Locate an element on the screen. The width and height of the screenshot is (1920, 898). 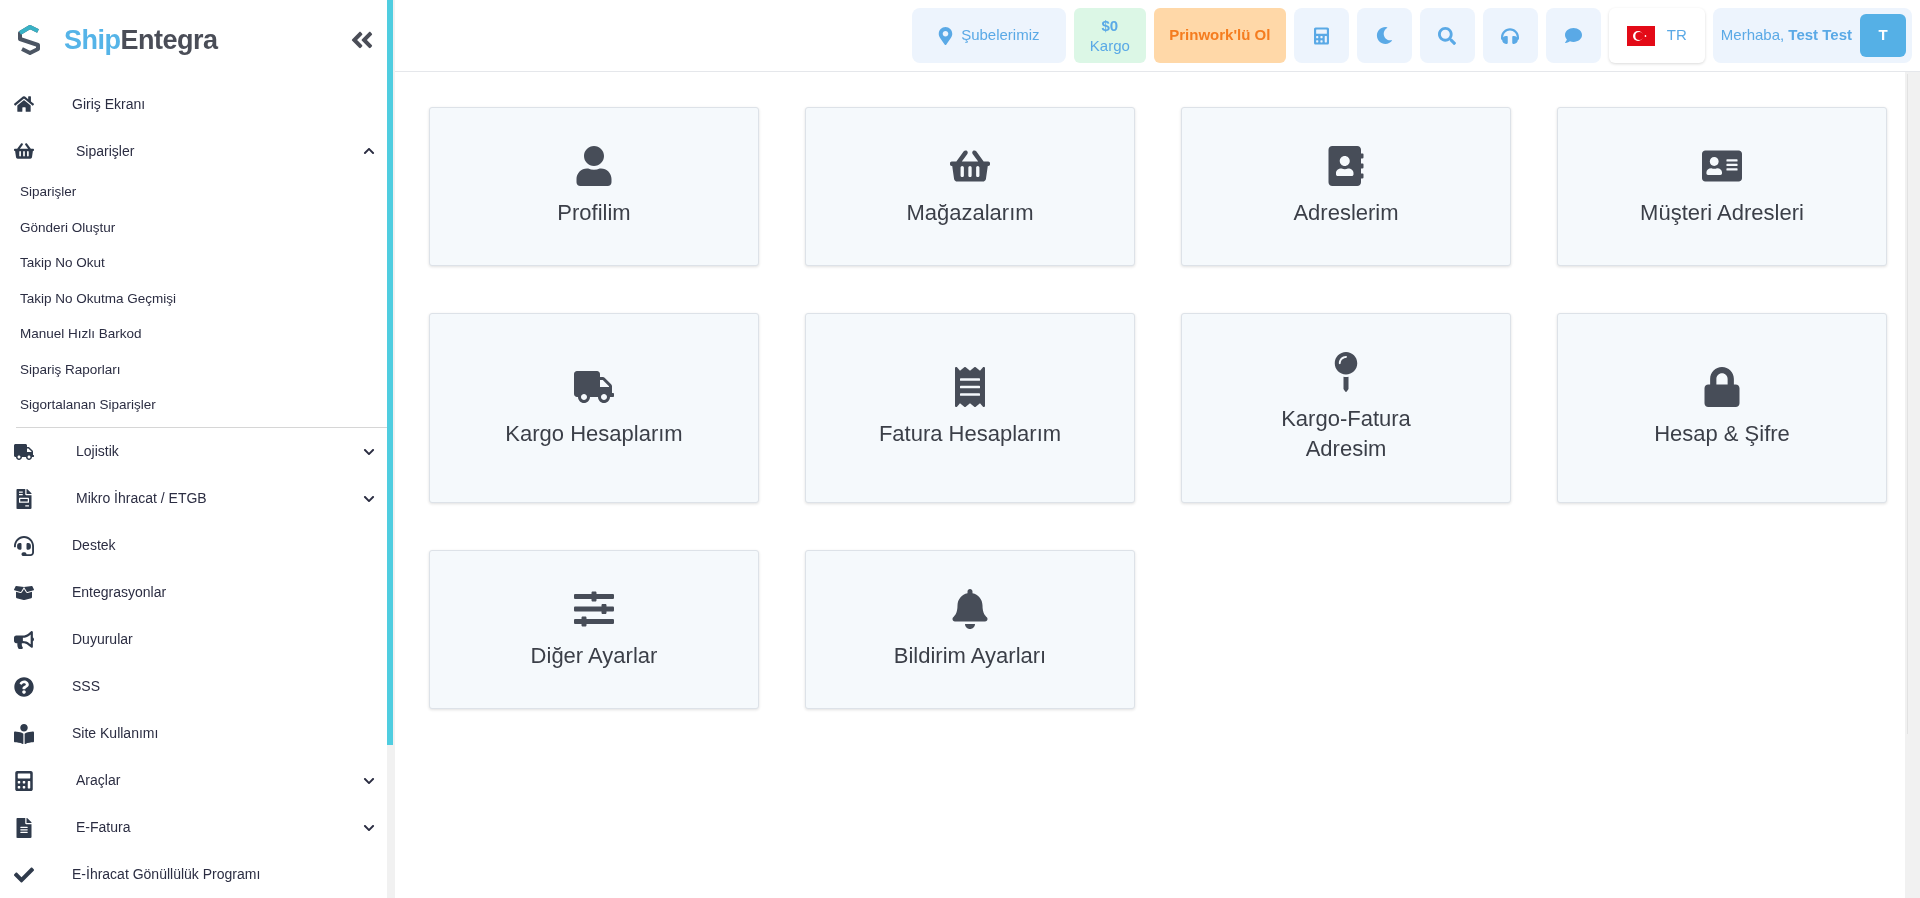
calculator-button is located at coordinates (1321, 35).